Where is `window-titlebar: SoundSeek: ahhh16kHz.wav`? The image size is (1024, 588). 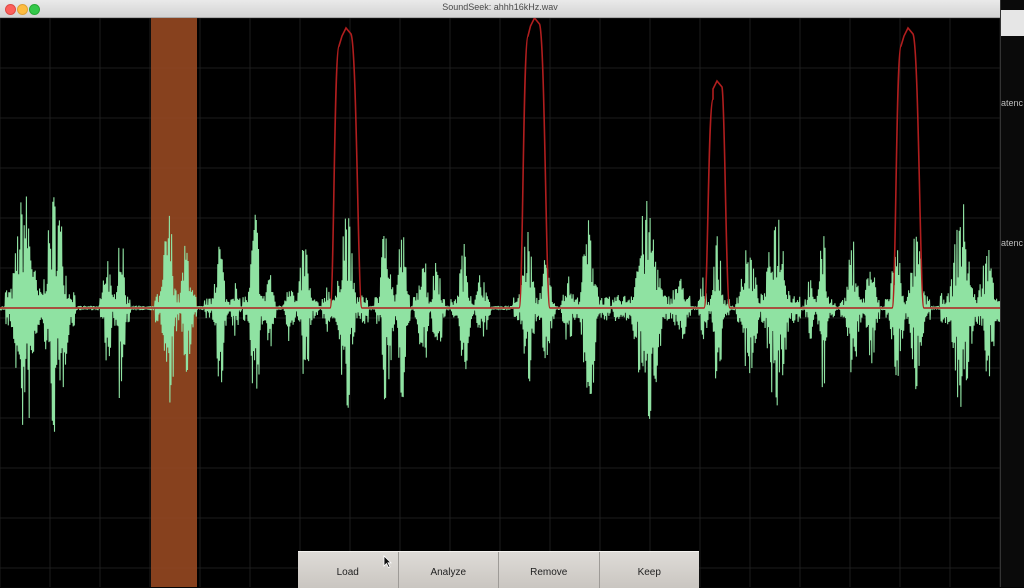
window-titlebar: SoundSeek: ahhh16kHz.wav is located at coordinates (500, 9).